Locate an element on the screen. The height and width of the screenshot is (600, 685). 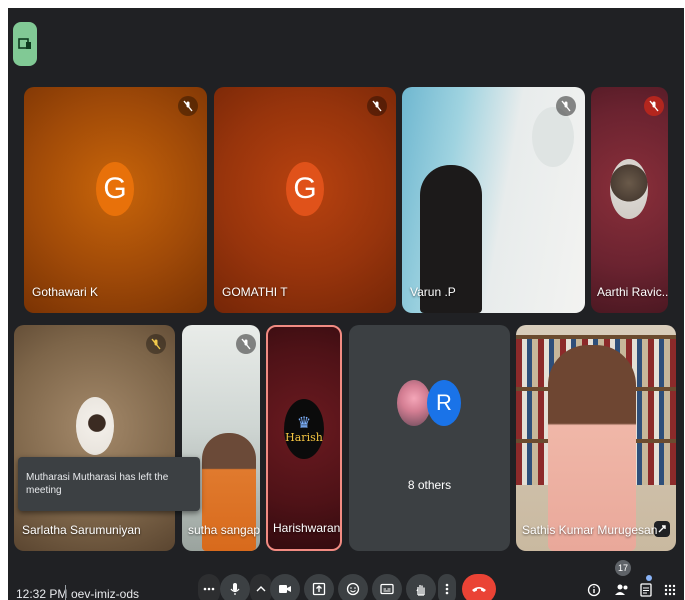
chat-button is located at coordinates (646, 589).